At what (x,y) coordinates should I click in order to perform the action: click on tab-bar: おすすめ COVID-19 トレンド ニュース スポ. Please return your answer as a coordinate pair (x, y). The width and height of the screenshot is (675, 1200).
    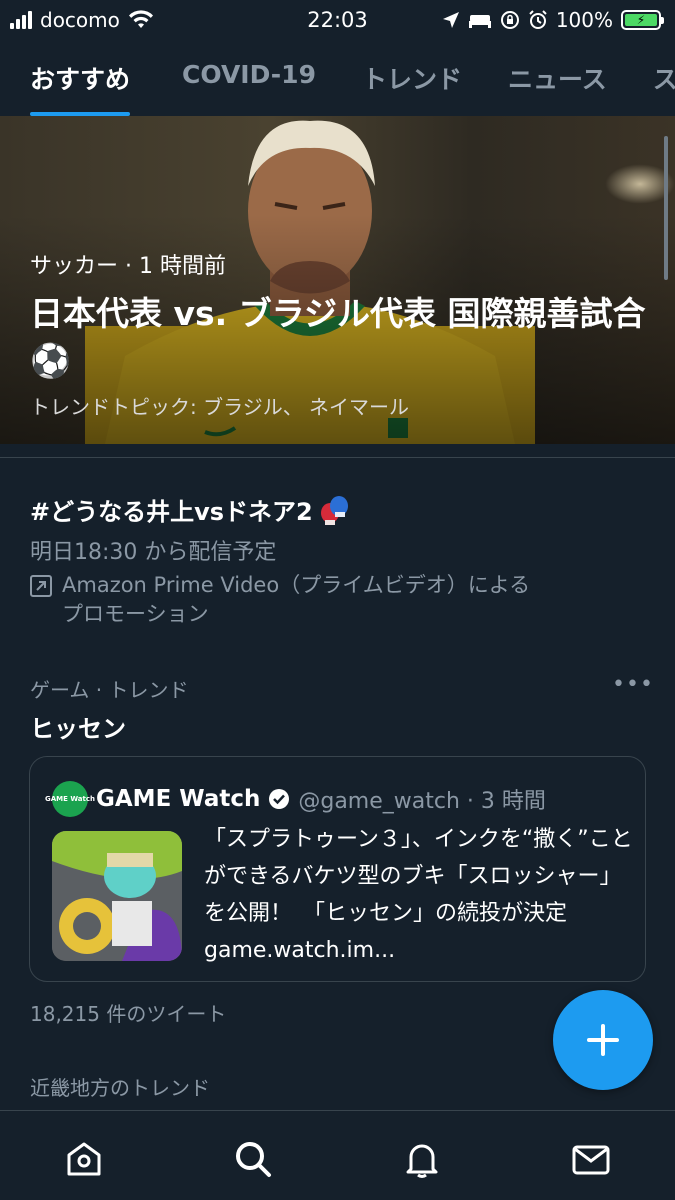
    Looking at the image, I should click on (337, 78).